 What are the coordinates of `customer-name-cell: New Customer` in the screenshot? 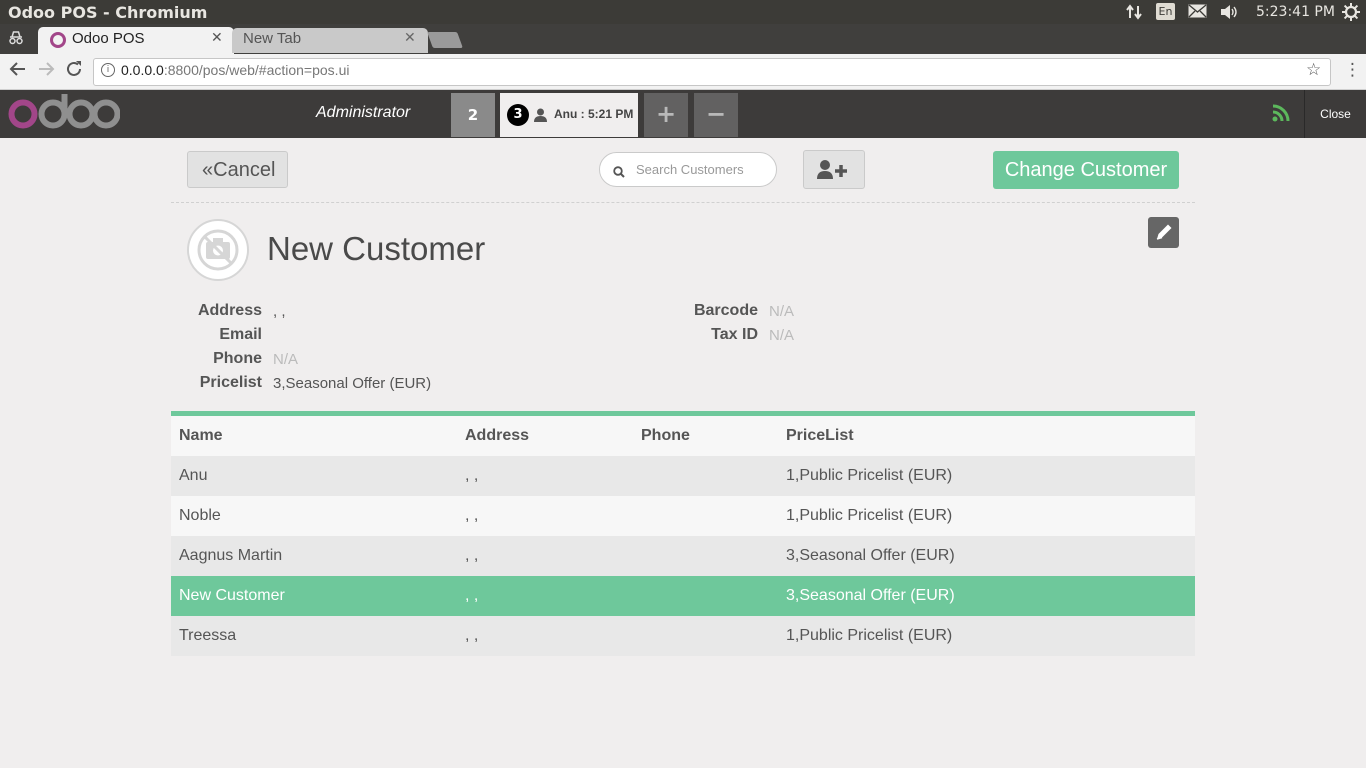 It's located at (232, 595).